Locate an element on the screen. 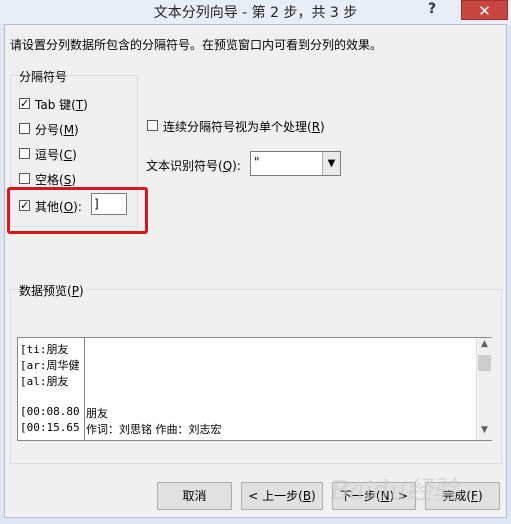  preview-cell: [al:朋友 is located at coordinates (44, 381).